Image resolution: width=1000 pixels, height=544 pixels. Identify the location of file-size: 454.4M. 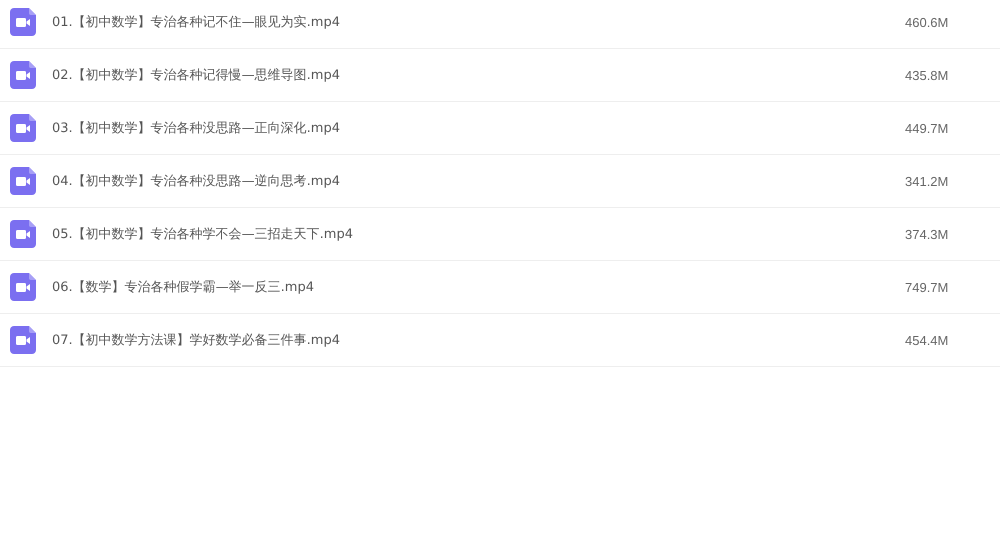
(927, 340).